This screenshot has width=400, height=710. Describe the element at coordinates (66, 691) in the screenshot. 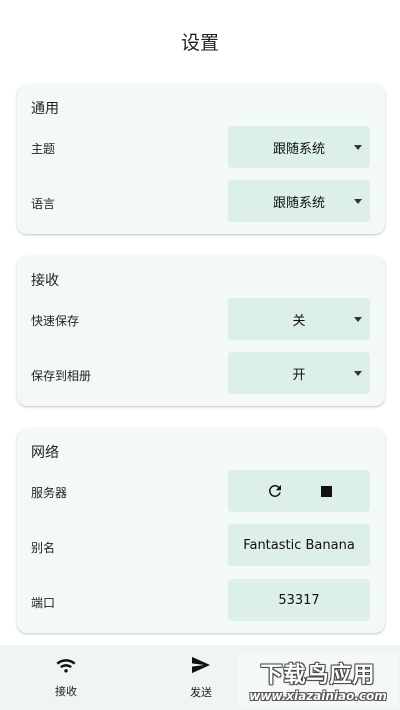

I see `nav-label-receive: 接收` at that location.